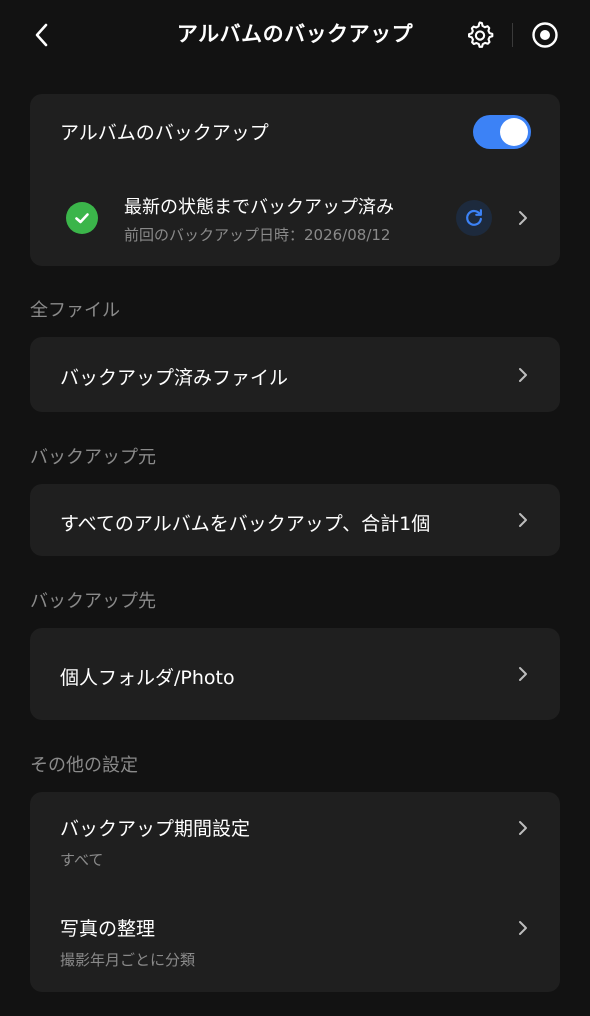 Image resolution: width=590 pixels, height=1016 pixels. Describe the element at coordinates (164, 133) in the screenshot. I see `backup-toggle-label: アルバムのバックアップ` at that location.